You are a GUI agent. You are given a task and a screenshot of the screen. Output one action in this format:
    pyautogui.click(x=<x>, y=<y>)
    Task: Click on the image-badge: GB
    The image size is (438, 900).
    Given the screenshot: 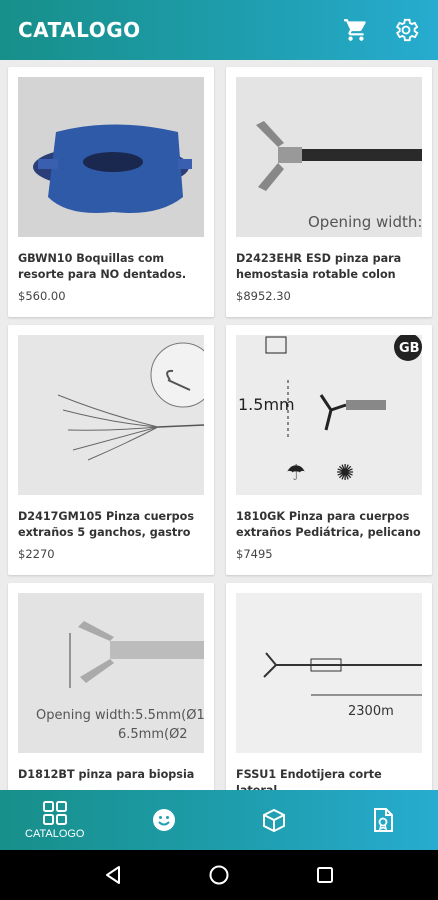 What is the action you would take?
    pyautogui.click(x=409, y=348)
    